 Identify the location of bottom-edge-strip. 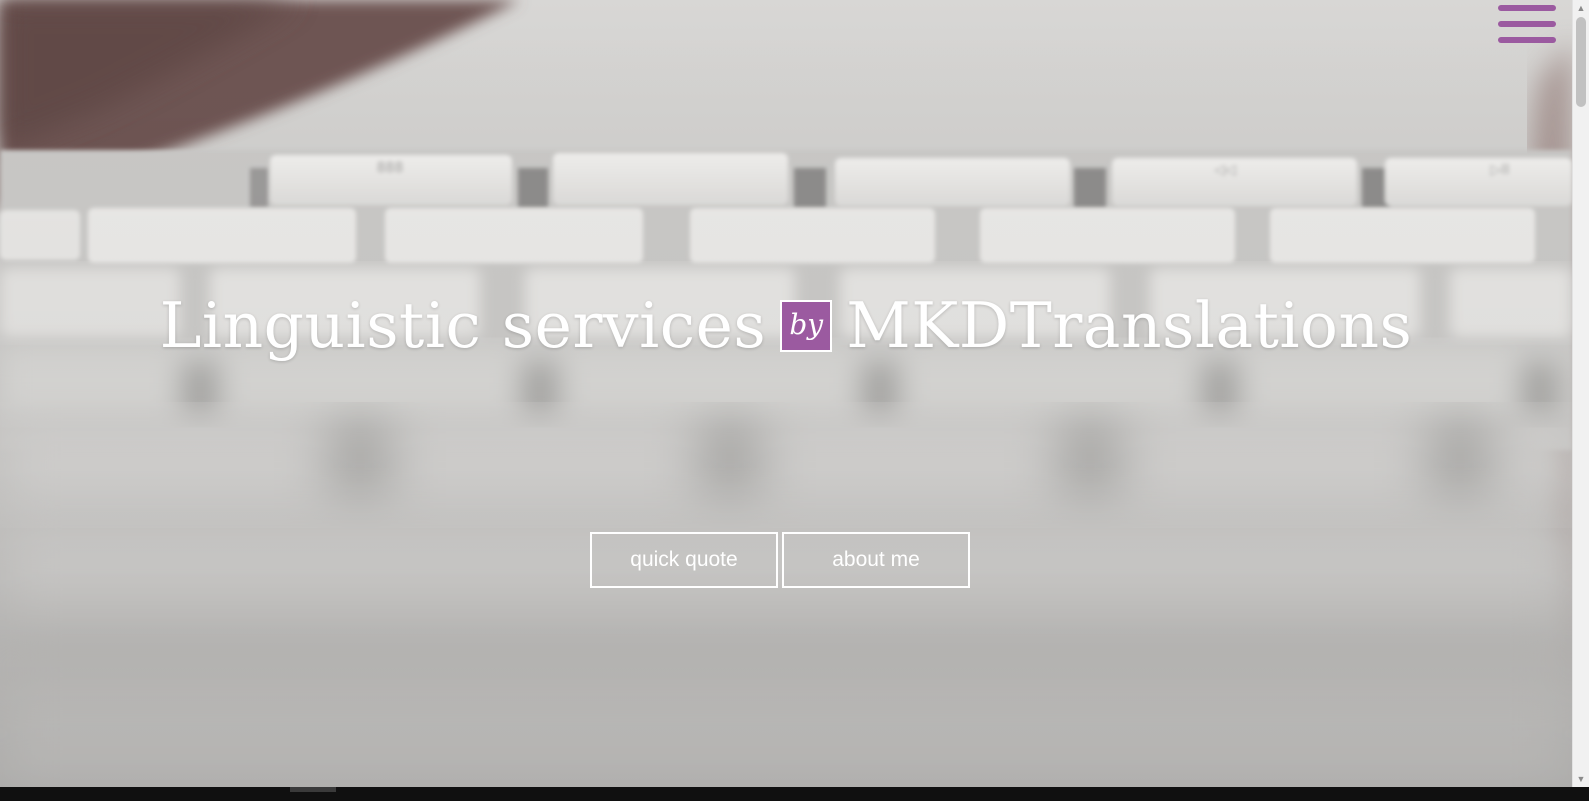
(794, 794).